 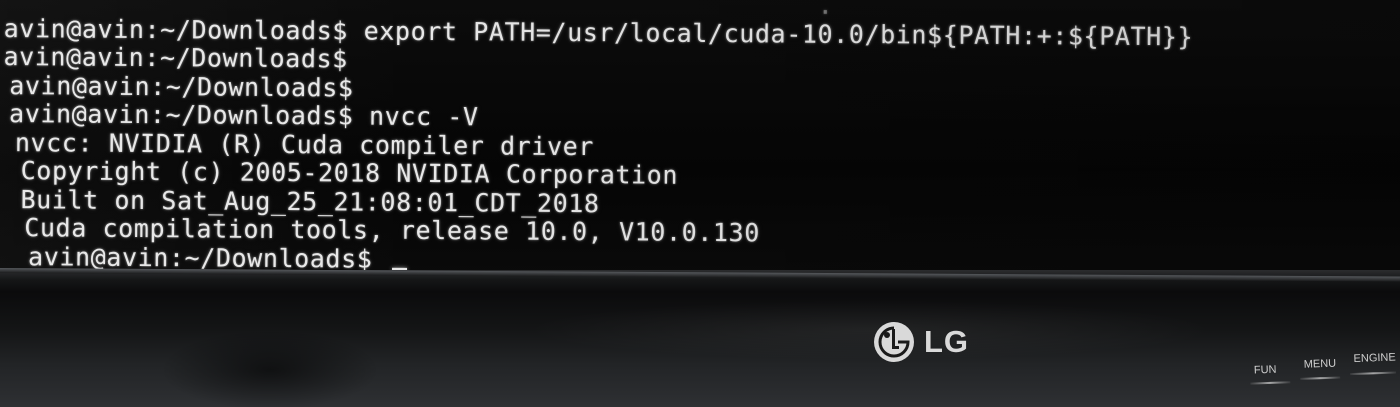 What do you see at coordinates (947, 341) in the screenshot?
I see `brand-logo-text: LG` at bounding box center [947, 341].